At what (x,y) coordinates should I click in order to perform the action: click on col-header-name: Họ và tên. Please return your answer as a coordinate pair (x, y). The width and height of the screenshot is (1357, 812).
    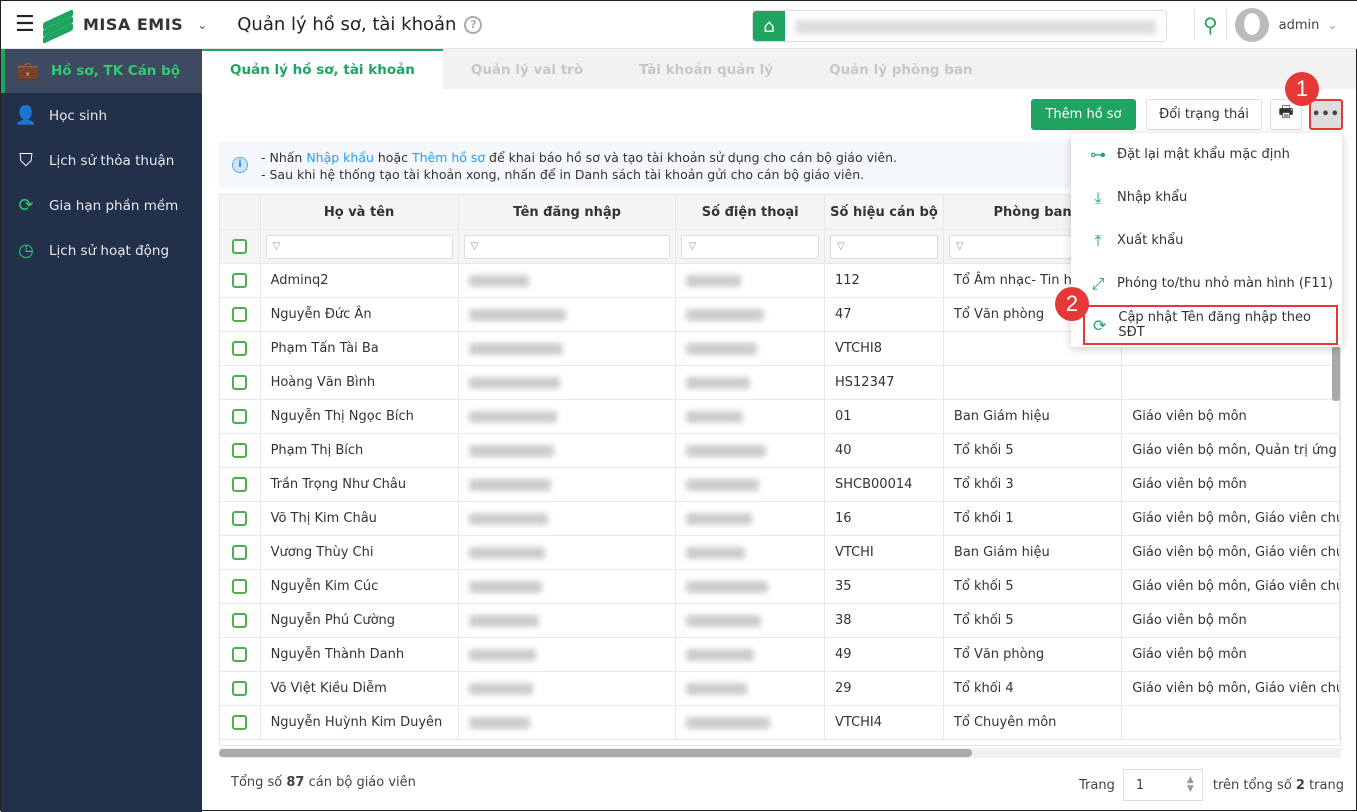
    Looking at the image, I should click on (360, 212).